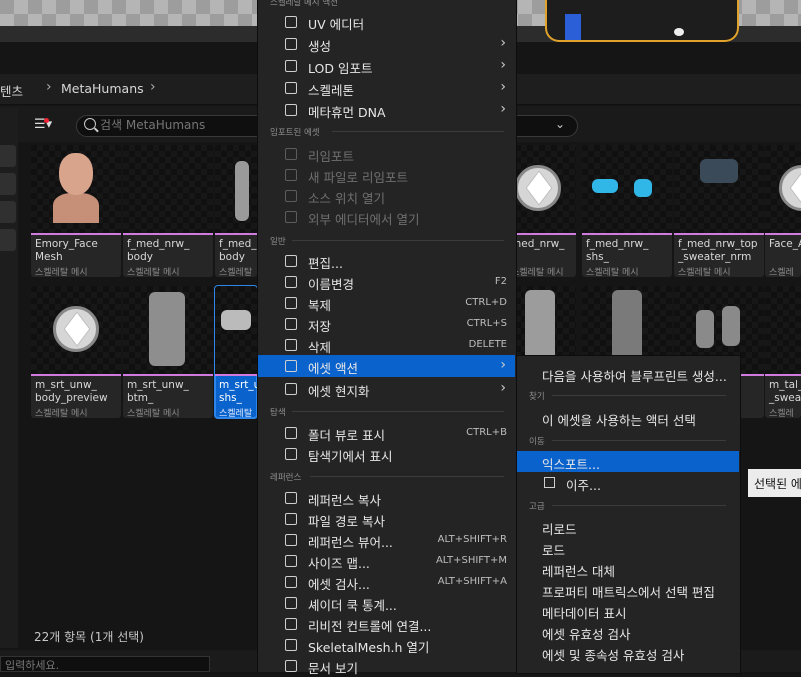 Image resolution: width=801 pixels, height=677 pixels. Describe the element at coordinates (350, 456) in the screenshot. I see `menu-item-label: 탐색기에서 표시` at that location.